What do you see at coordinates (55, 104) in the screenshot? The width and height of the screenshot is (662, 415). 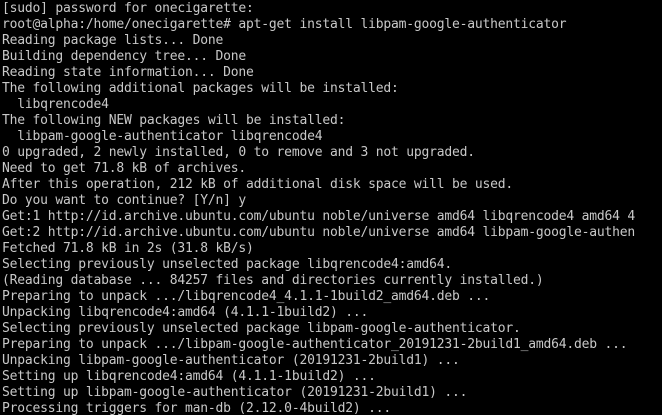 I see `terminal-line: libqrencode4` at bounding box center [55, 104].